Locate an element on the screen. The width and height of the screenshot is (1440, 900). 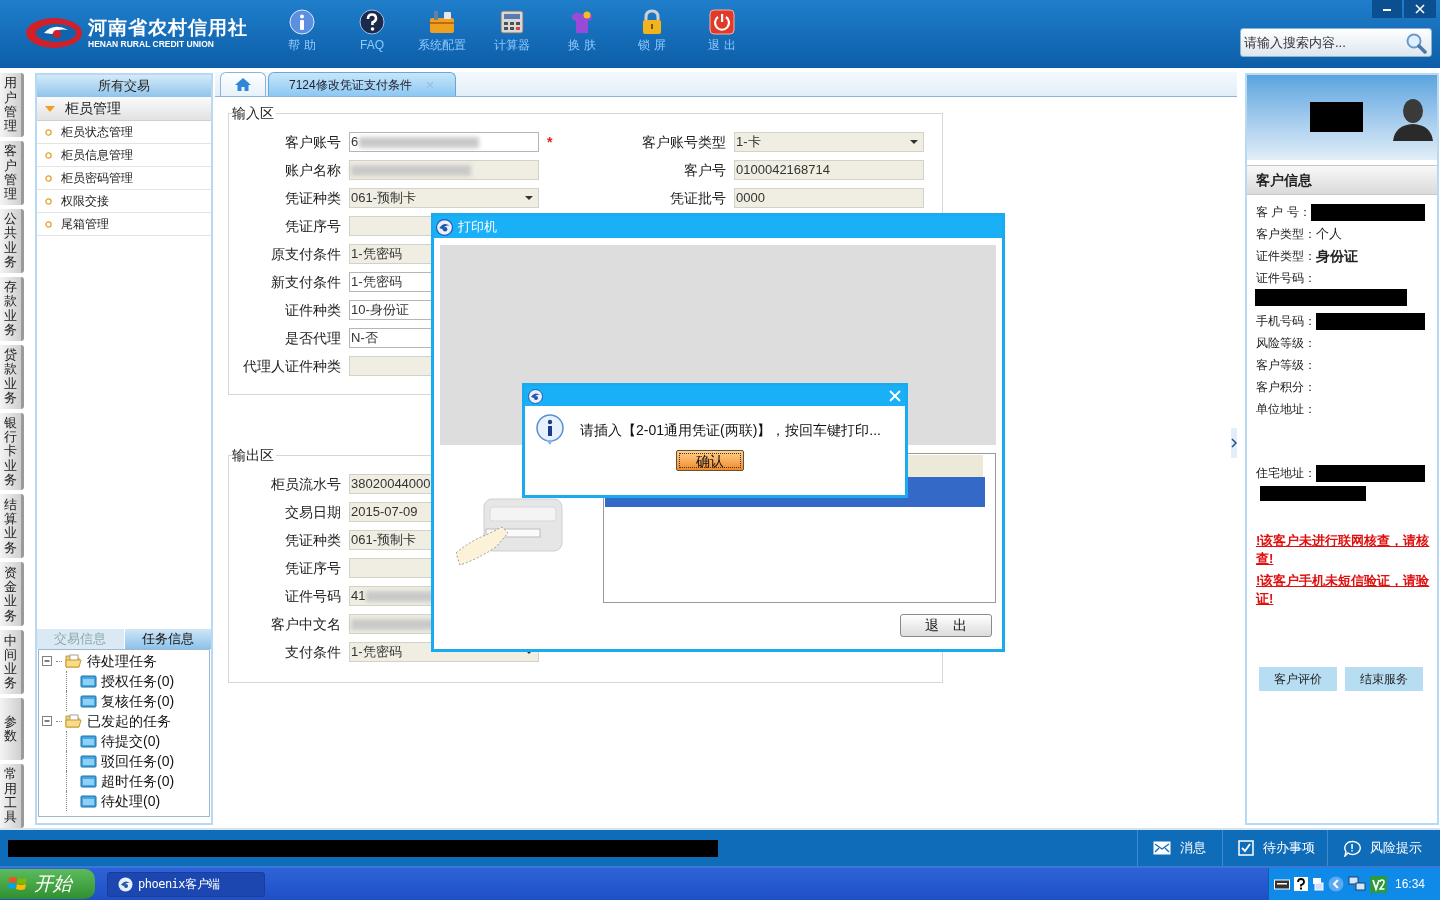
side-tab: 银行卡业务 is located at coordinates (12, 451).